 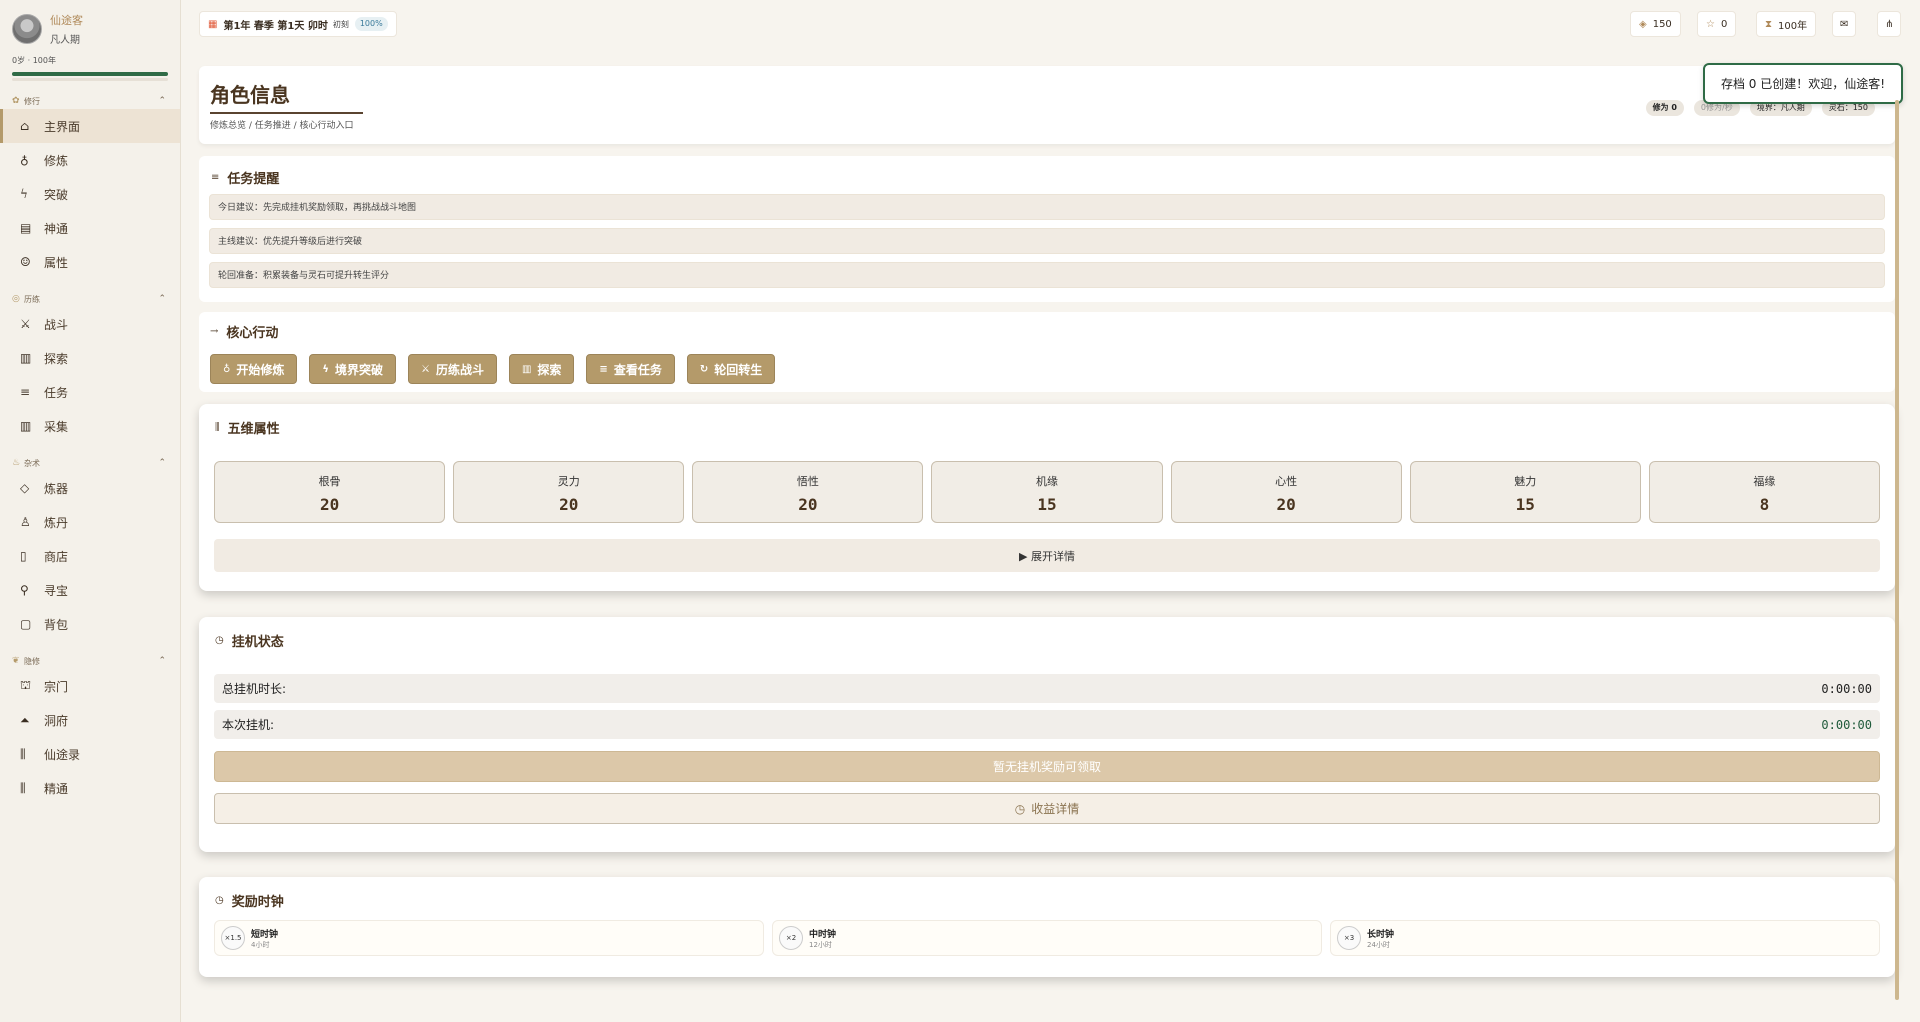 I want to click on progress-pill: 100%, so click(x=371, y=24).